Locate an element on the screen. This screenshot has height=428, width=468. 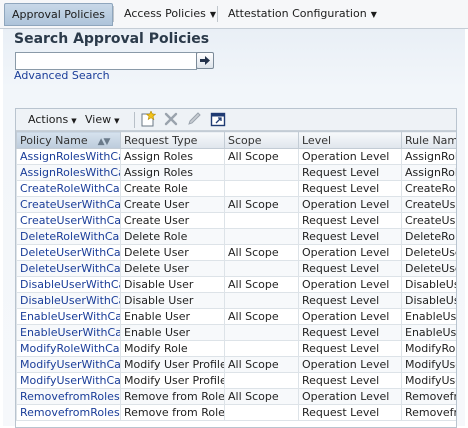
tab-access-policies: Access Policies ▼ is located at coordinates (170, 14).